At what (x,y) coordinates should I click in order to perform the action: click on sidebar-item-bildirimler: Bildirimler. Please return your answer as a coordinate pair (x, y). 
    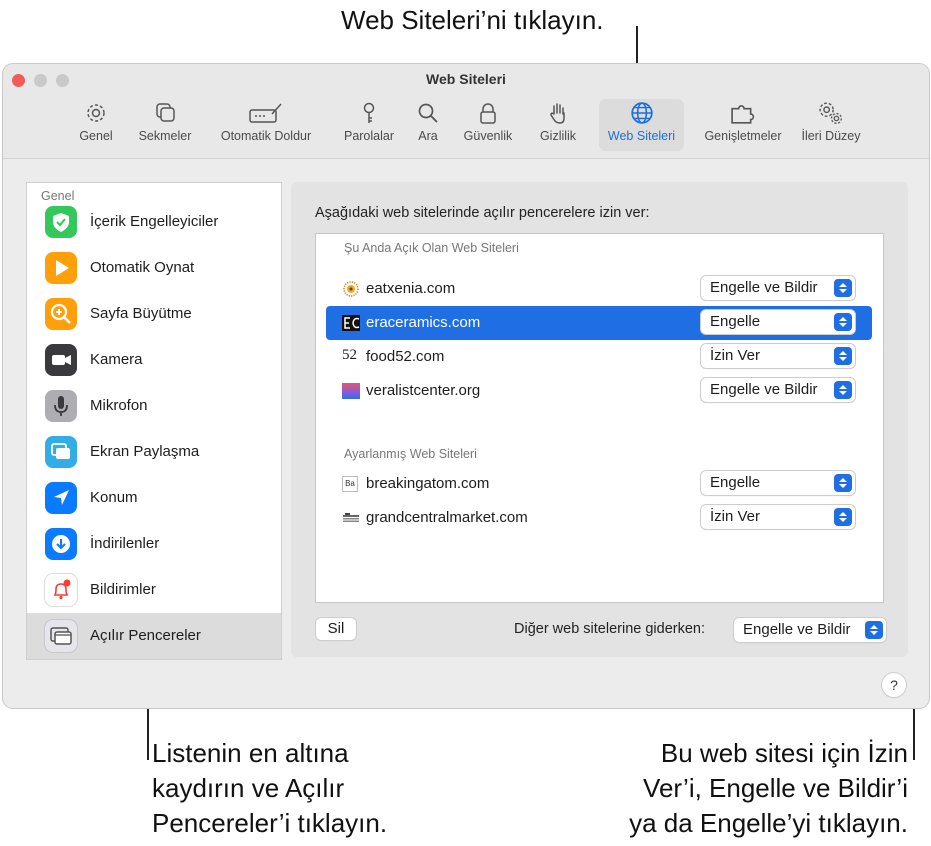
    Looking at the image, I should click on (154, 590).